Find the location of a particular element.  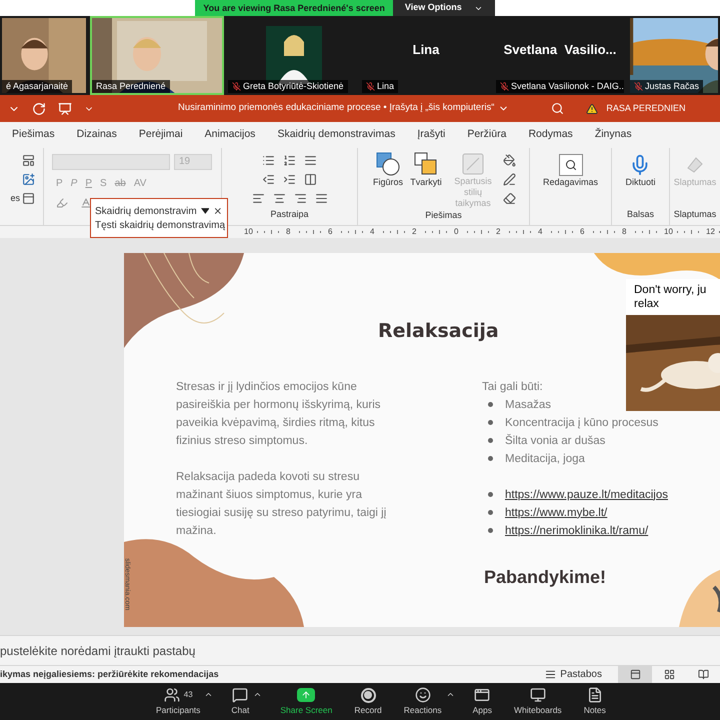

font-color-icon is located at coordinates (86, 203).